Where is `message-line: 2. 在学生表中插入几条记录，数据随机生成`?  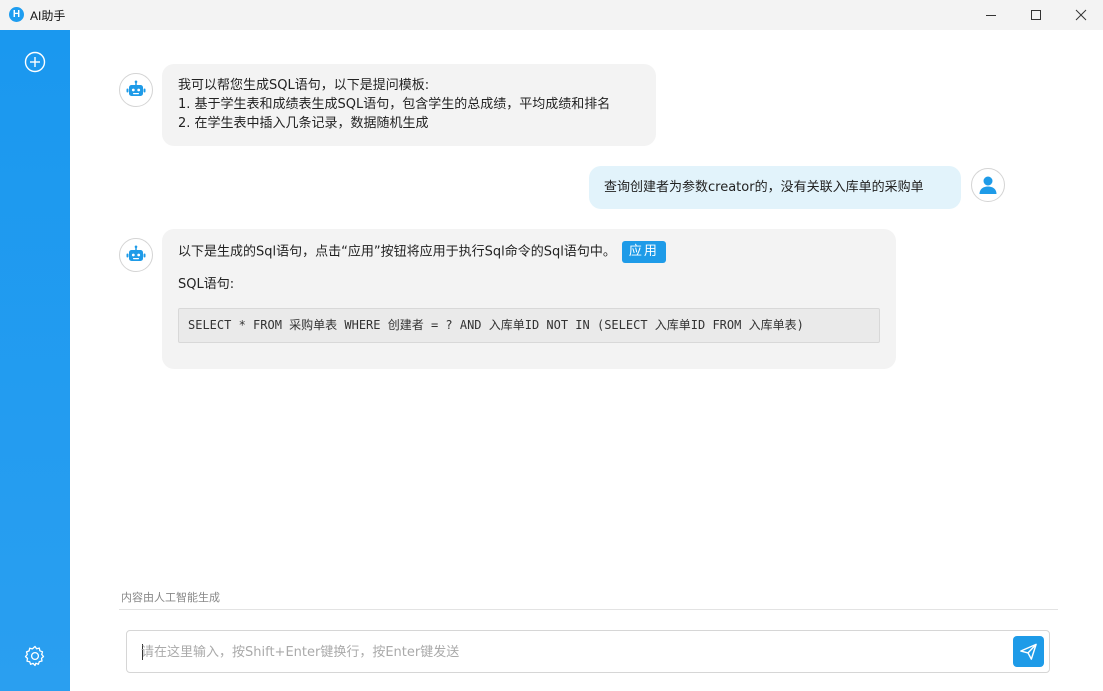
message-line: 2. 在学生表中插入几条记录，数据随机生成 is located at coordinates (303, 123).